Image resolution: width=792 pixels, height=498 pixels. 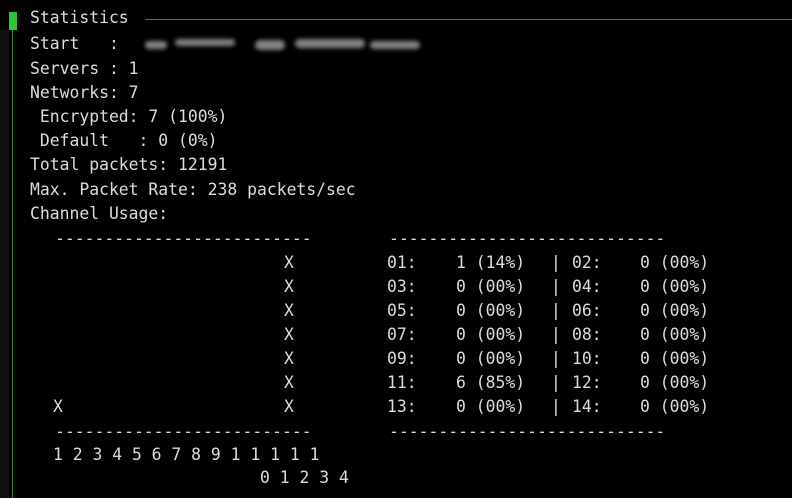 What do you see at coordinates (587, 382) in the screenshot?
I see `channel-b-label: 12:` at bounding box center [587, 382].